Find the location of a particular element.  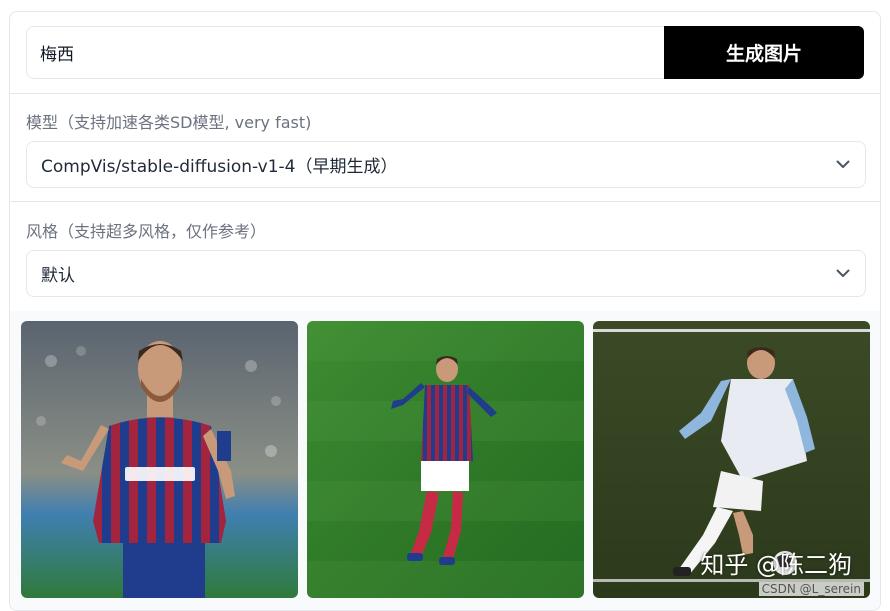

zhihu-watermark: 知乎 @陈二狗 is located at coordinates (776, 565).